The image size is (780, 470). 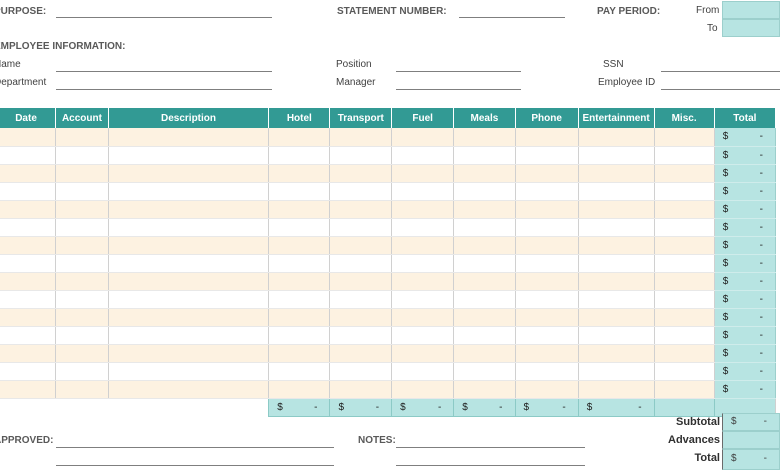 What do you see at coordinates (458, 89) in the screenshot?
I see `manager-field` at bounding box center [458, 89].